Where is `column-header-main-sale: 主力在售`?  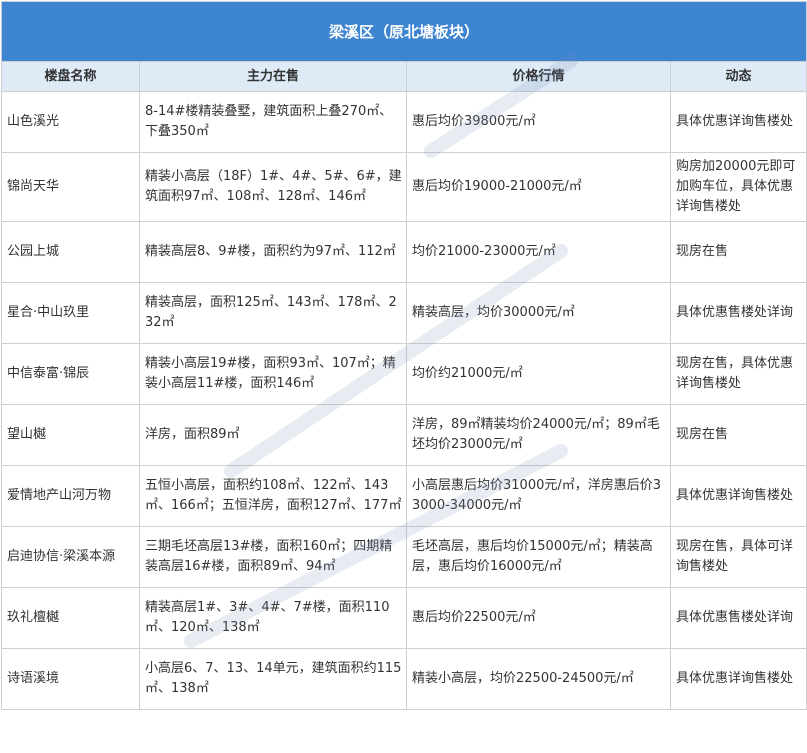 column-header-main-sale: 主力在售 is located at coordinates (273, 76).